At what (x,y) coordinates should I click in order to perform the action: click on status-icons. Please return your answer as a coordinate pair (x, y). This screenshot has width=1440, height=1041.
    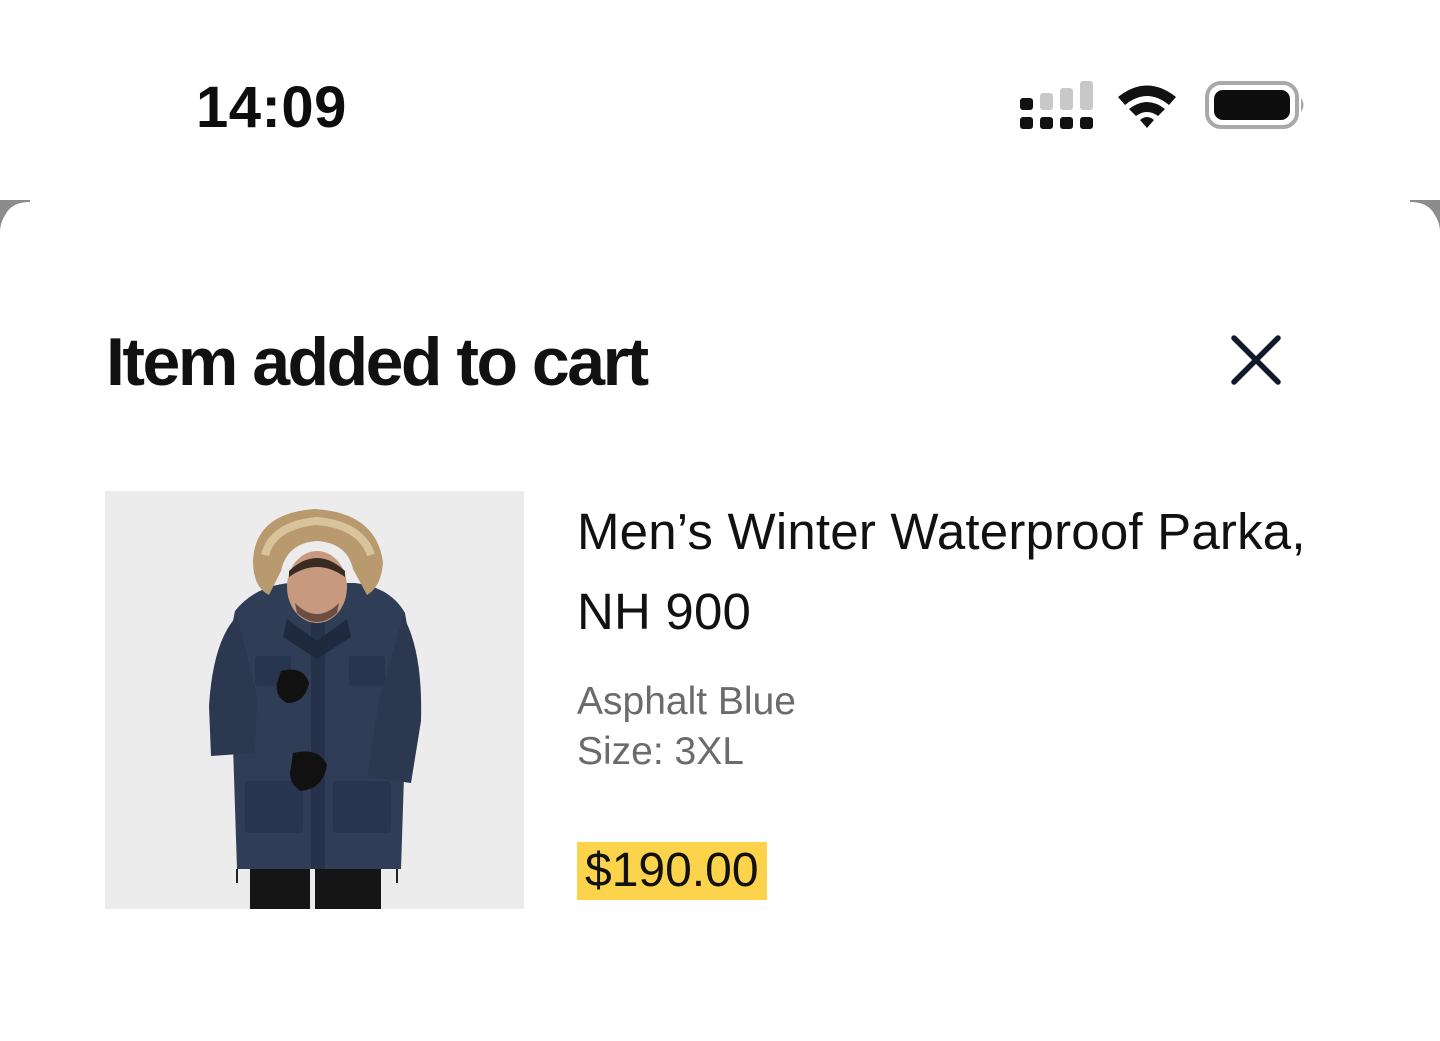
    Looking at the image, I should click on (1163, 106).